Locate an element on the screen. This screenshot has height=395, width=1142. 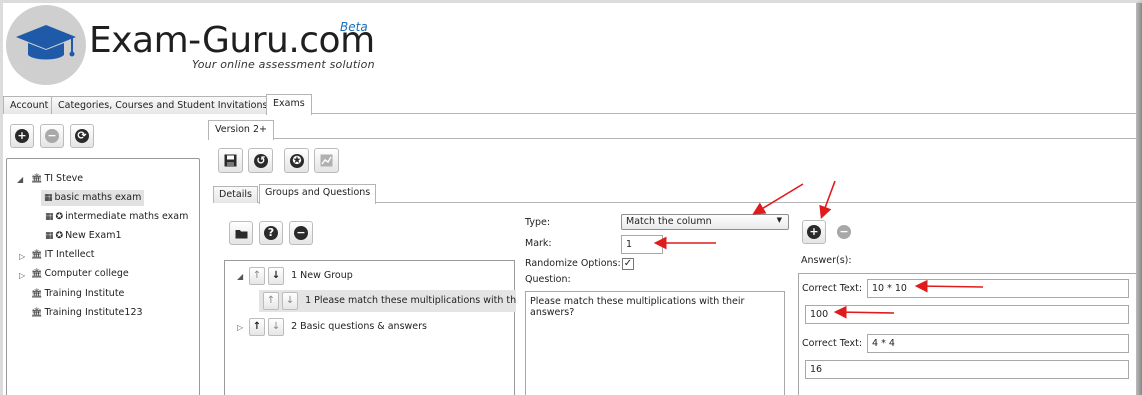
arrow-to-add-answer is located at coordinates (827, 199).